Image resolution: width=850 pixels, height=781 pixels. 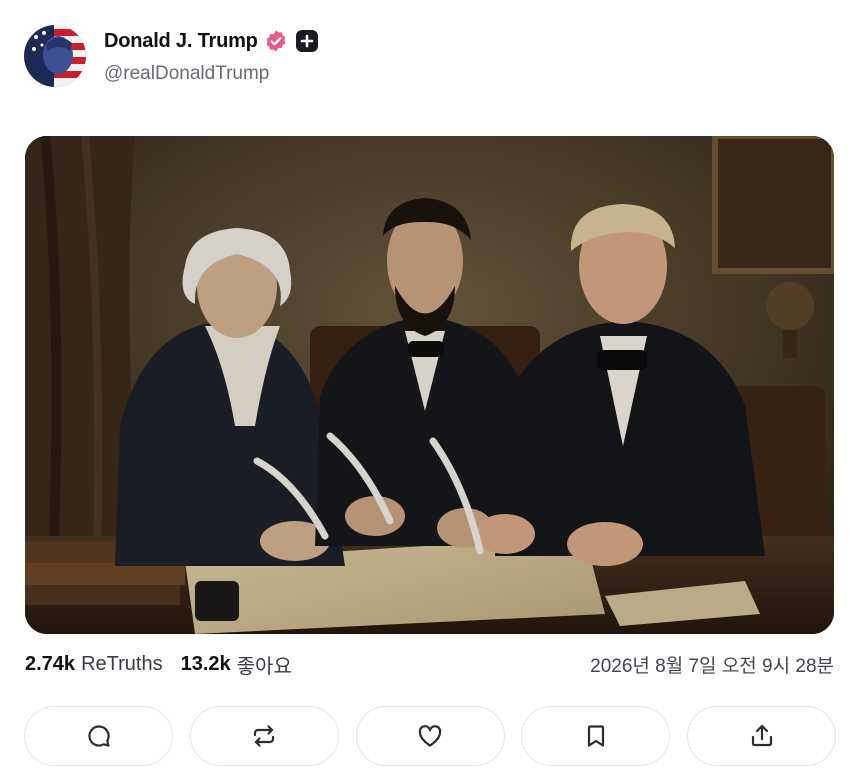 What do you see at coordinates (712, 666) in the screenshot?
I see `post-timestamp: 2026년 8월 7일 오전 9시 28분` at bounding box center [712, 666].